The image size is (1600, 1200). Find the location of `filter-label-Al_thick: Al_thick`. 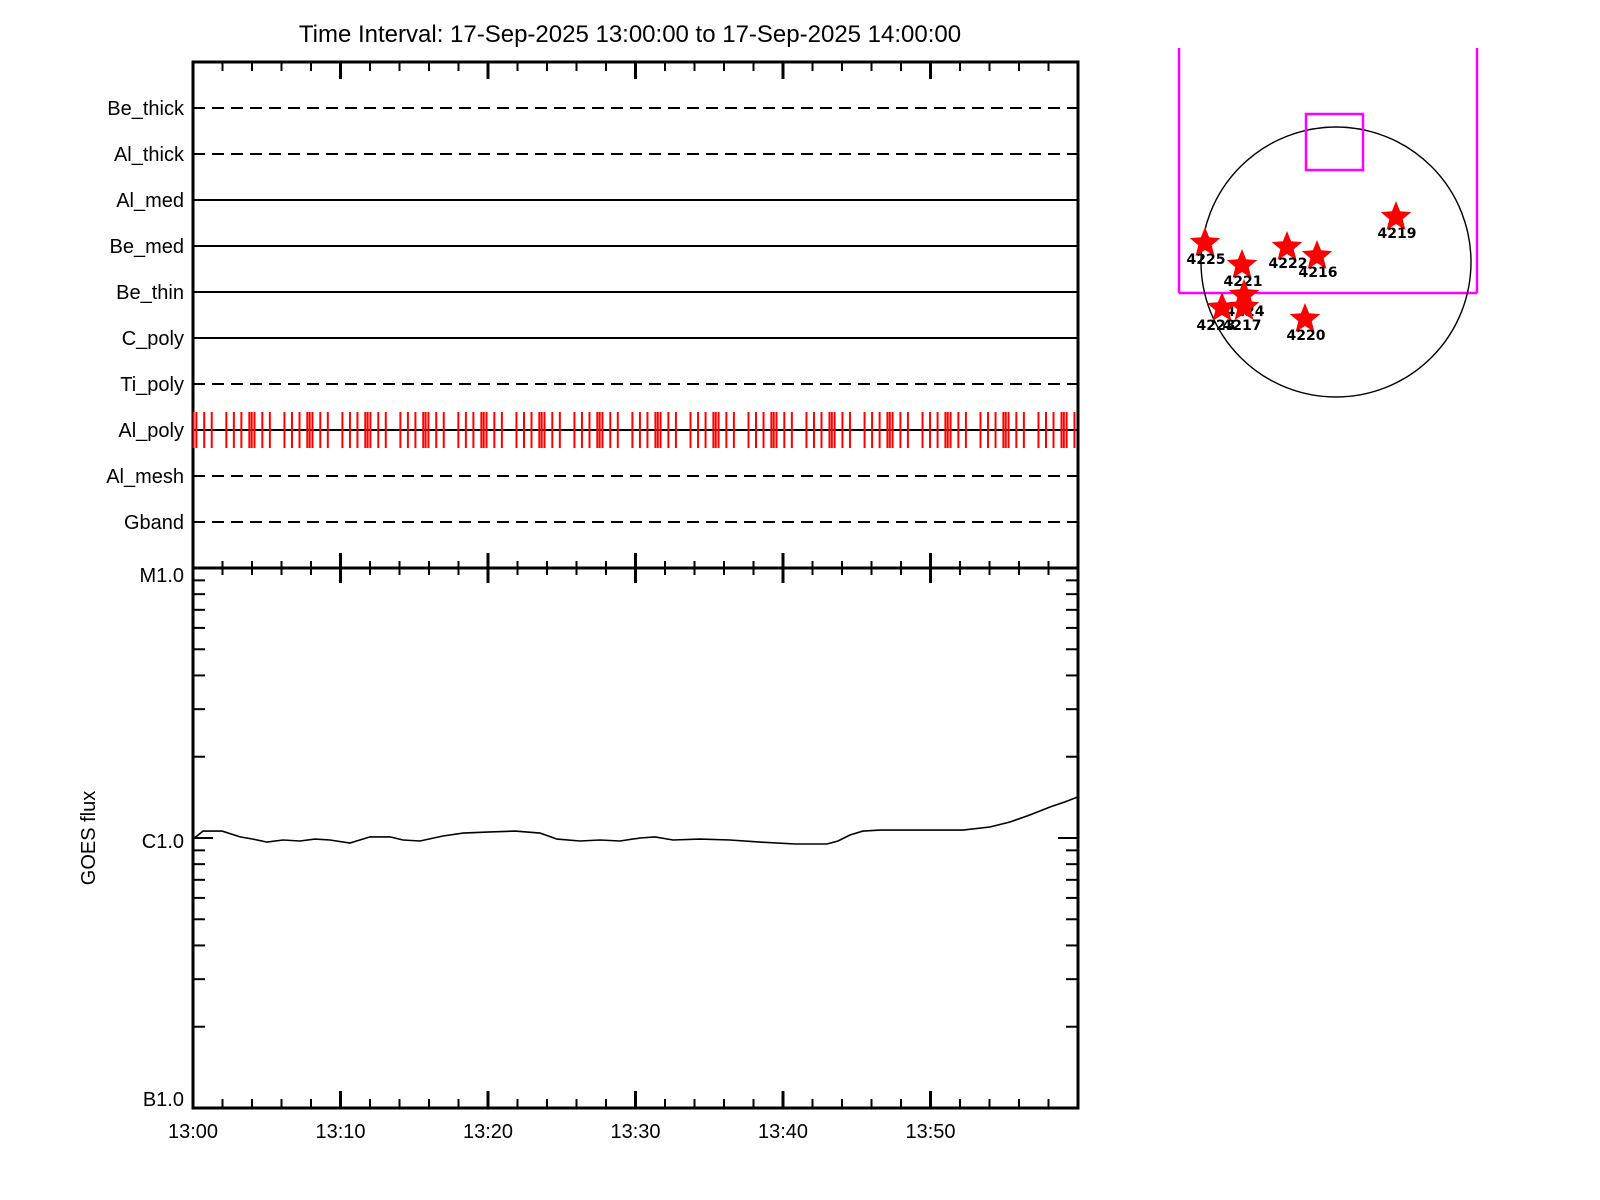

filter-label-Al_thick: Al_thick is located at coordinates (149, 155).